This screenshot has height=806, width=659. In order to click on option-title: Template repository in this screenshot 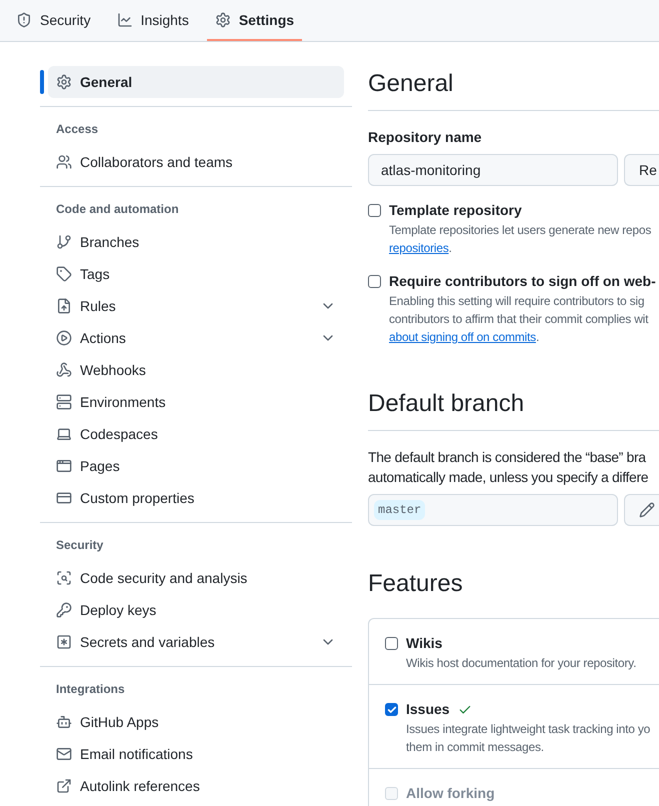, I will do `click(456, 210)`.